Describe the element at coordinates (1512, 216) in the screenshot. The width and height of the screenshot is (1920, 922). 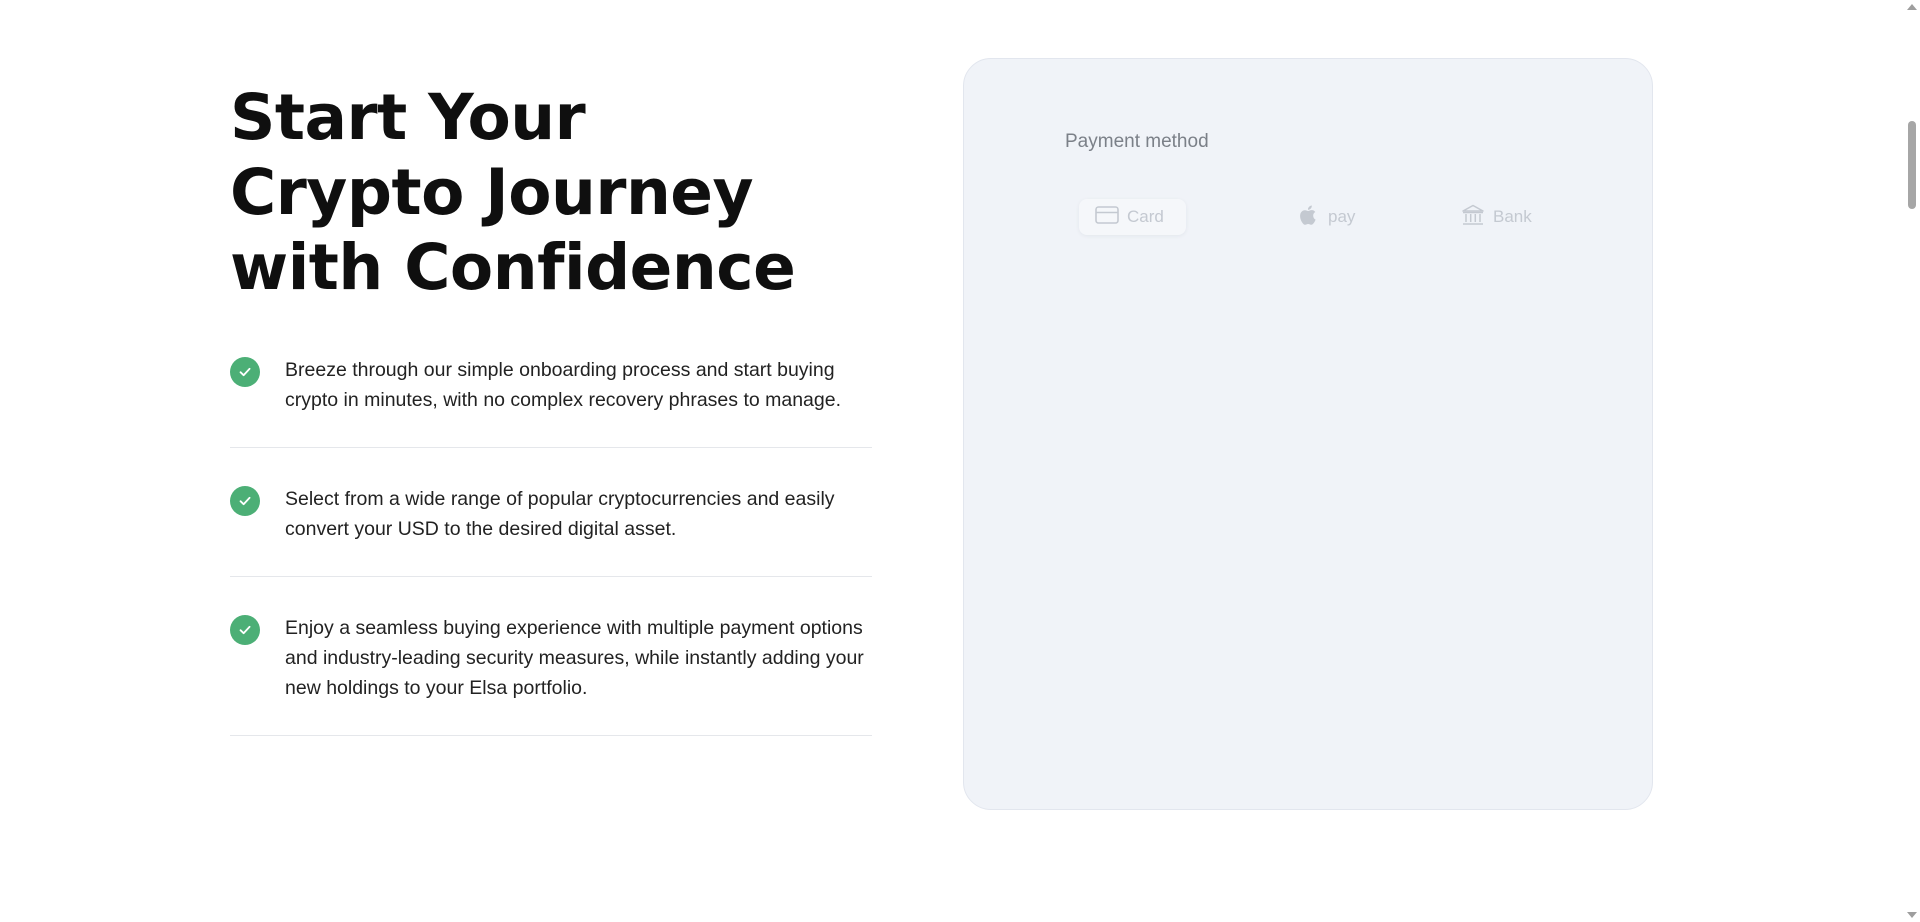
I see `payment-option-label: Bank` at that location.